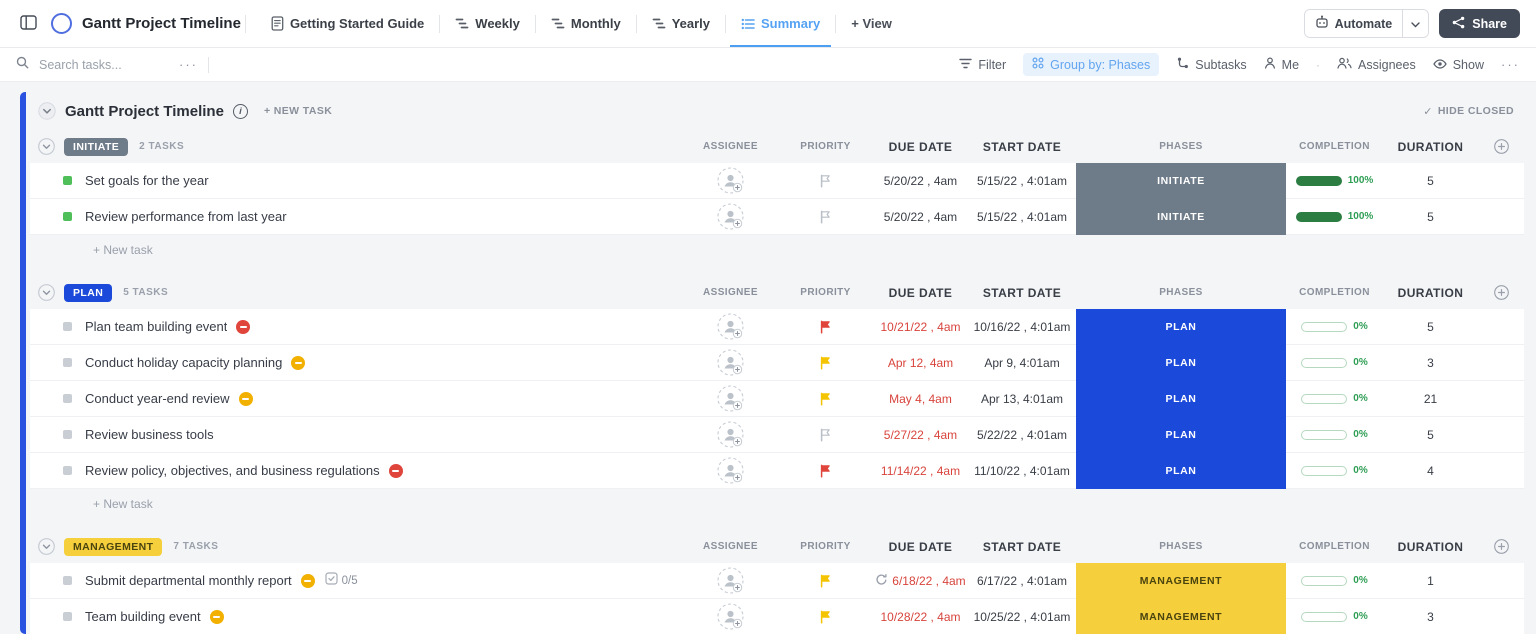 The width and height of the screenshot is (1536, 634). I want to click on start-date: 10/16/22 , 4:01am, so click(1022, 327).